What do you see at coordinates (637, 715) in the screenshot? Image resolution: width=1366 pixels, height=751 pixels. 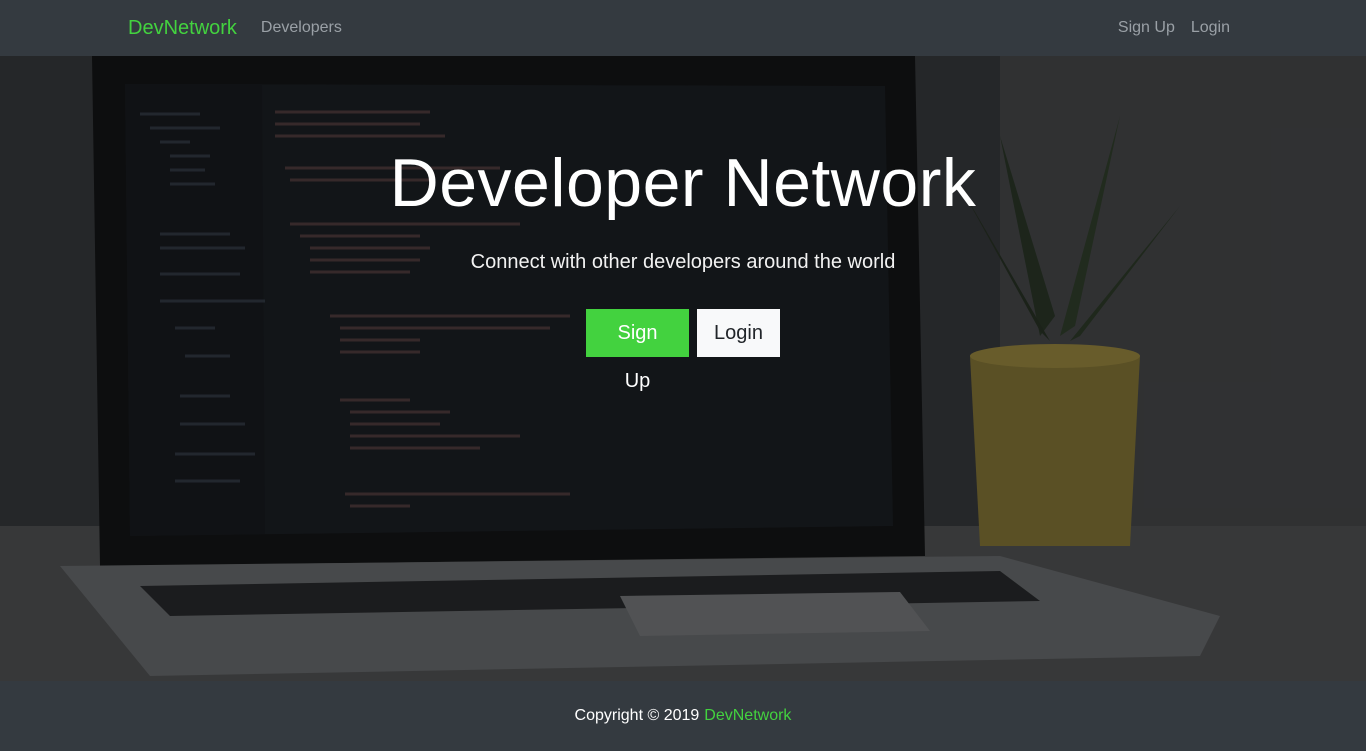 I see `footer-copyright-text: Copyright © 2019` at bounding box center [637, 715].